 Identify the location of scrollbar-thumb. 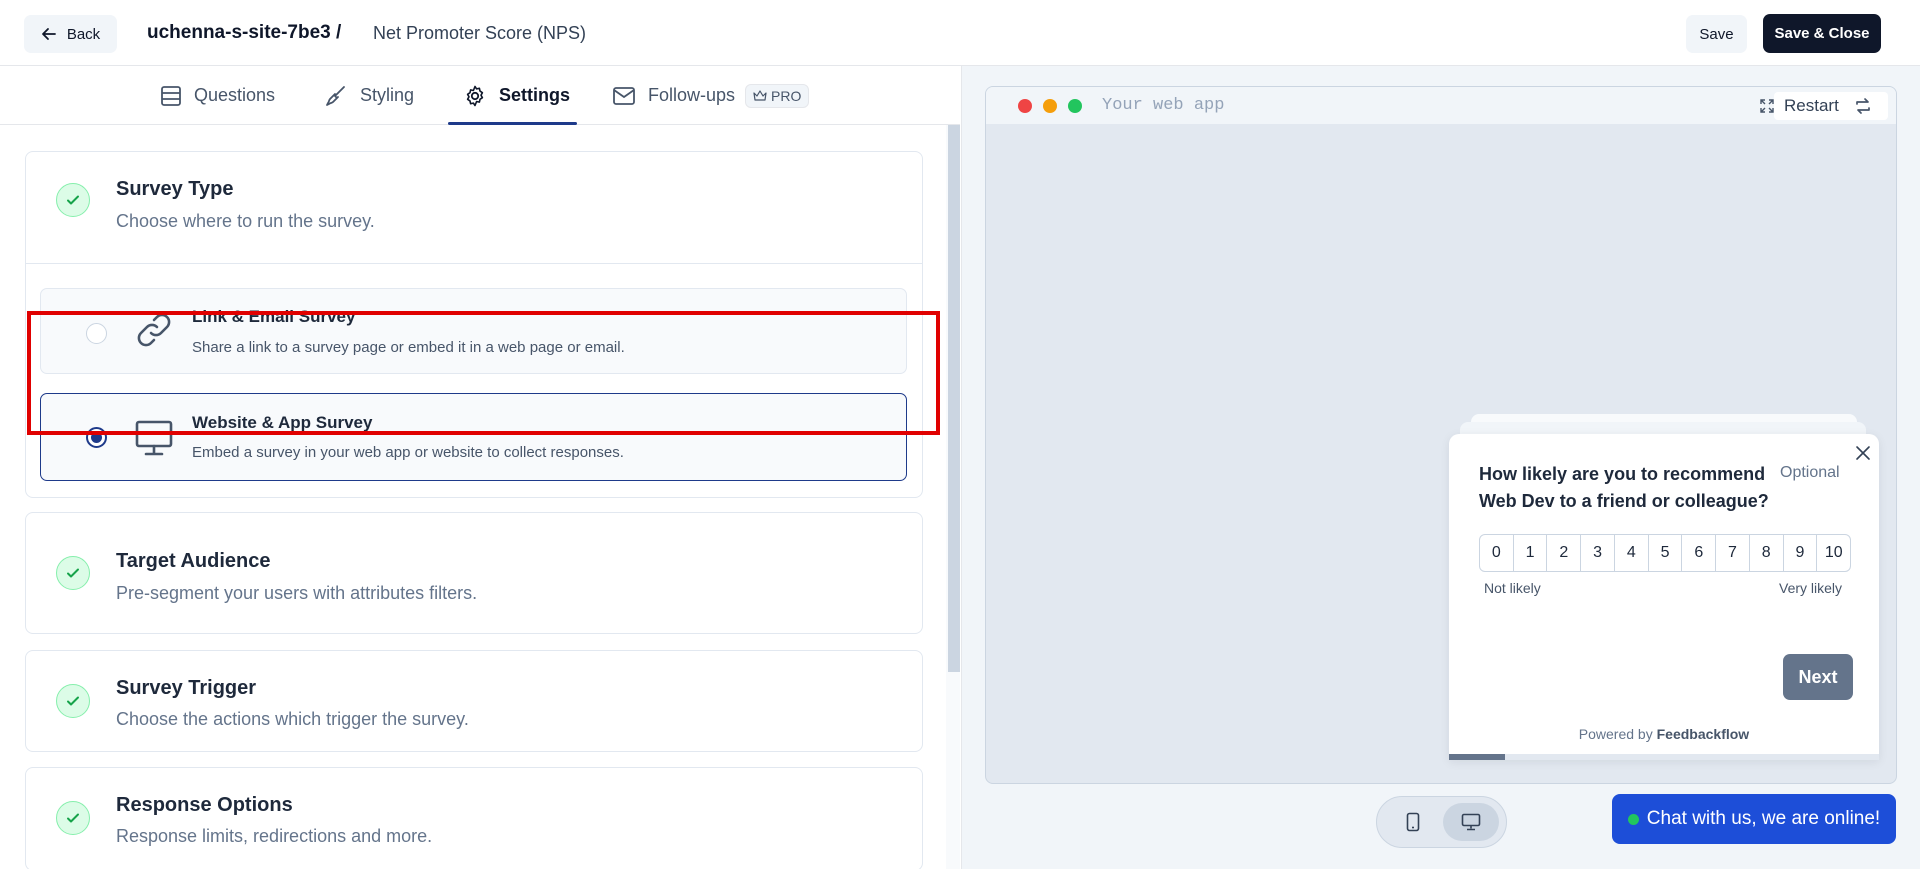
(954, 398).